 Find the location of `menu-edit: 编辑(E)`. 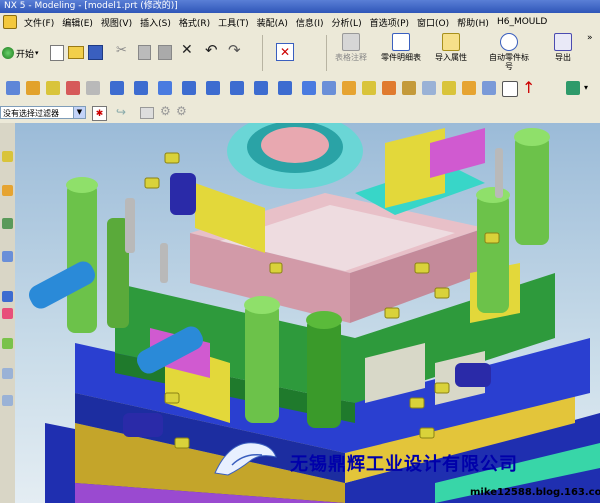

menu-edit: 编辑(E) is located at coordinates (77, 22).